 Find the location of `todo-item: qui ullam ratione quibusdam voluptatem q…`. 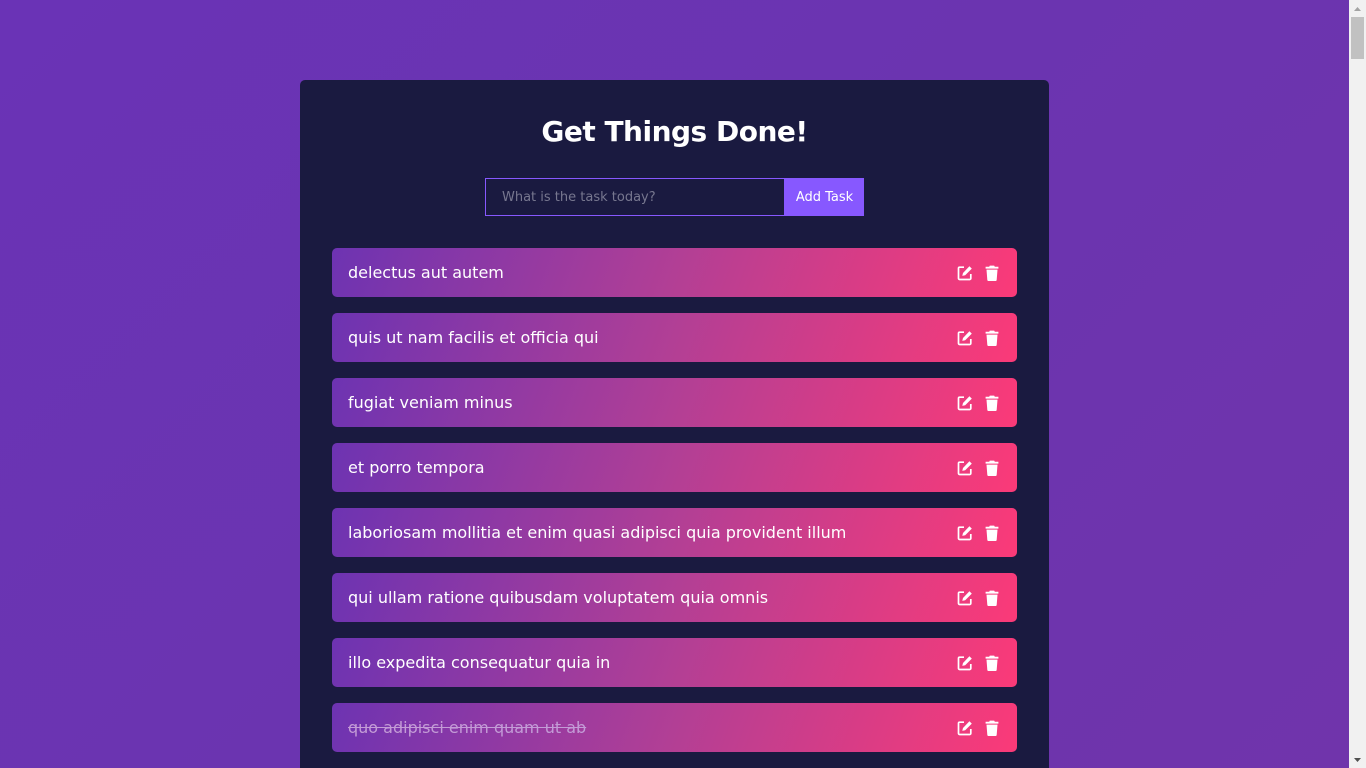

todo-item: qui ullam ratione quibusdam voluptatem q… is located at coordinates (674, 597).